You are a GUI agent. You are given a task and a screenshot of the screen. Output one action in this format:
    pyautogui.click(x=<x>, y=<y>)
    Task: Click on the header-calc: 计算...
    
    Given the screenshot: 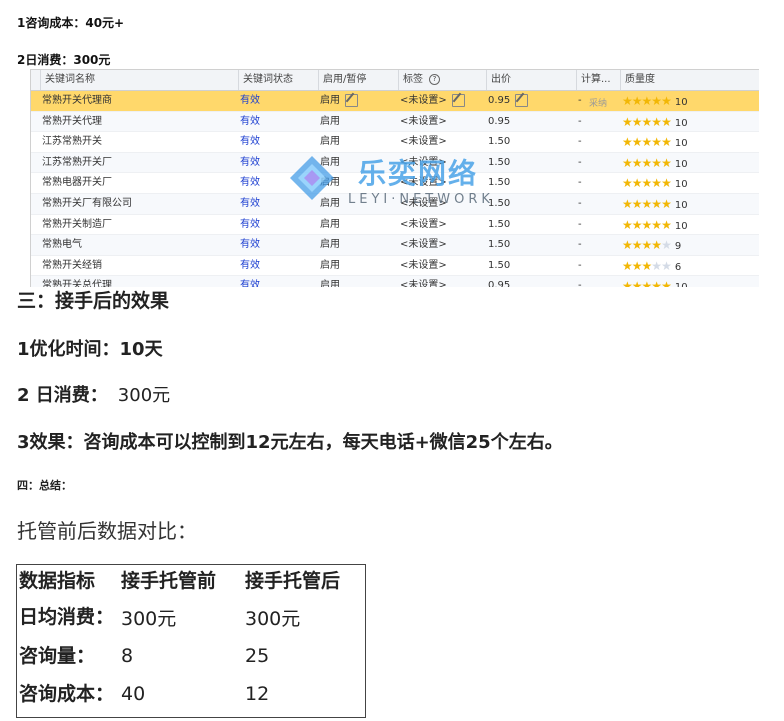 What is the action you would take?
    pyautogui.click(x=598, y=80)
    